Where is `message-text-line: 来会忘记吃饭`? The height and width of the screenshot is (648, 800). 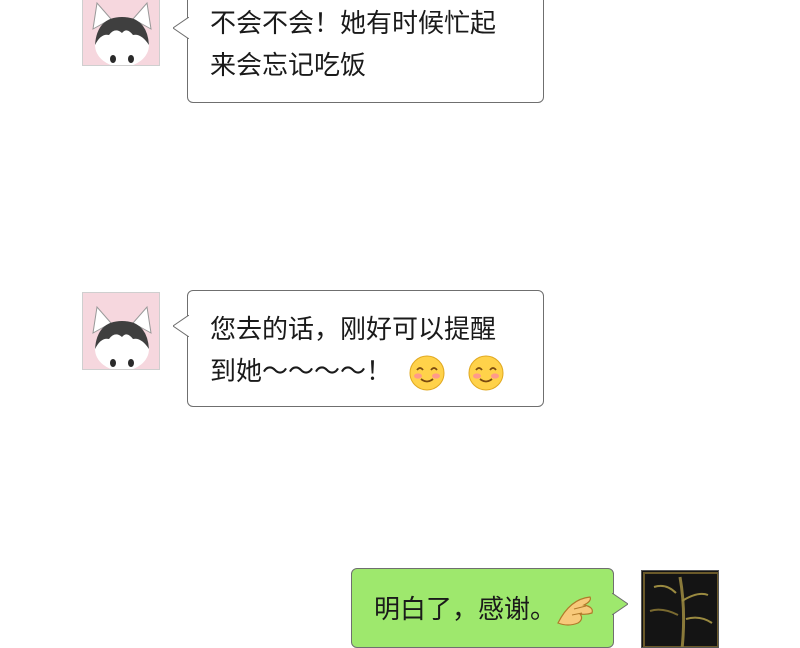
message-text-line: 来会忘记吃饭 is located at coordinates (288, 66).